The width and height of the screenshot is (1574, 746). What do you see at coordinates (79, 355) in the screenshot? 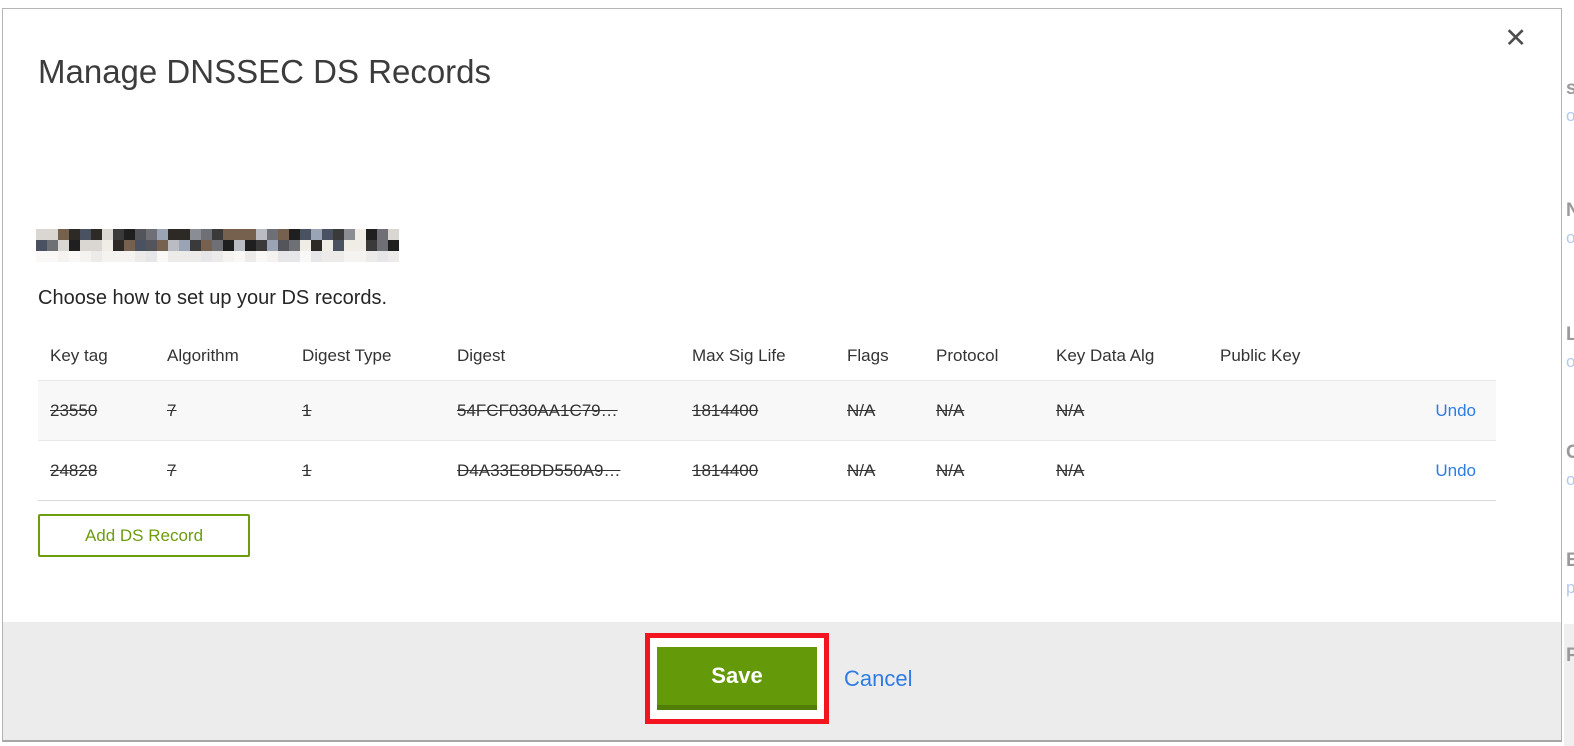
I see `column-header-key-tag: Key tag` at bounding box center [79, 355].